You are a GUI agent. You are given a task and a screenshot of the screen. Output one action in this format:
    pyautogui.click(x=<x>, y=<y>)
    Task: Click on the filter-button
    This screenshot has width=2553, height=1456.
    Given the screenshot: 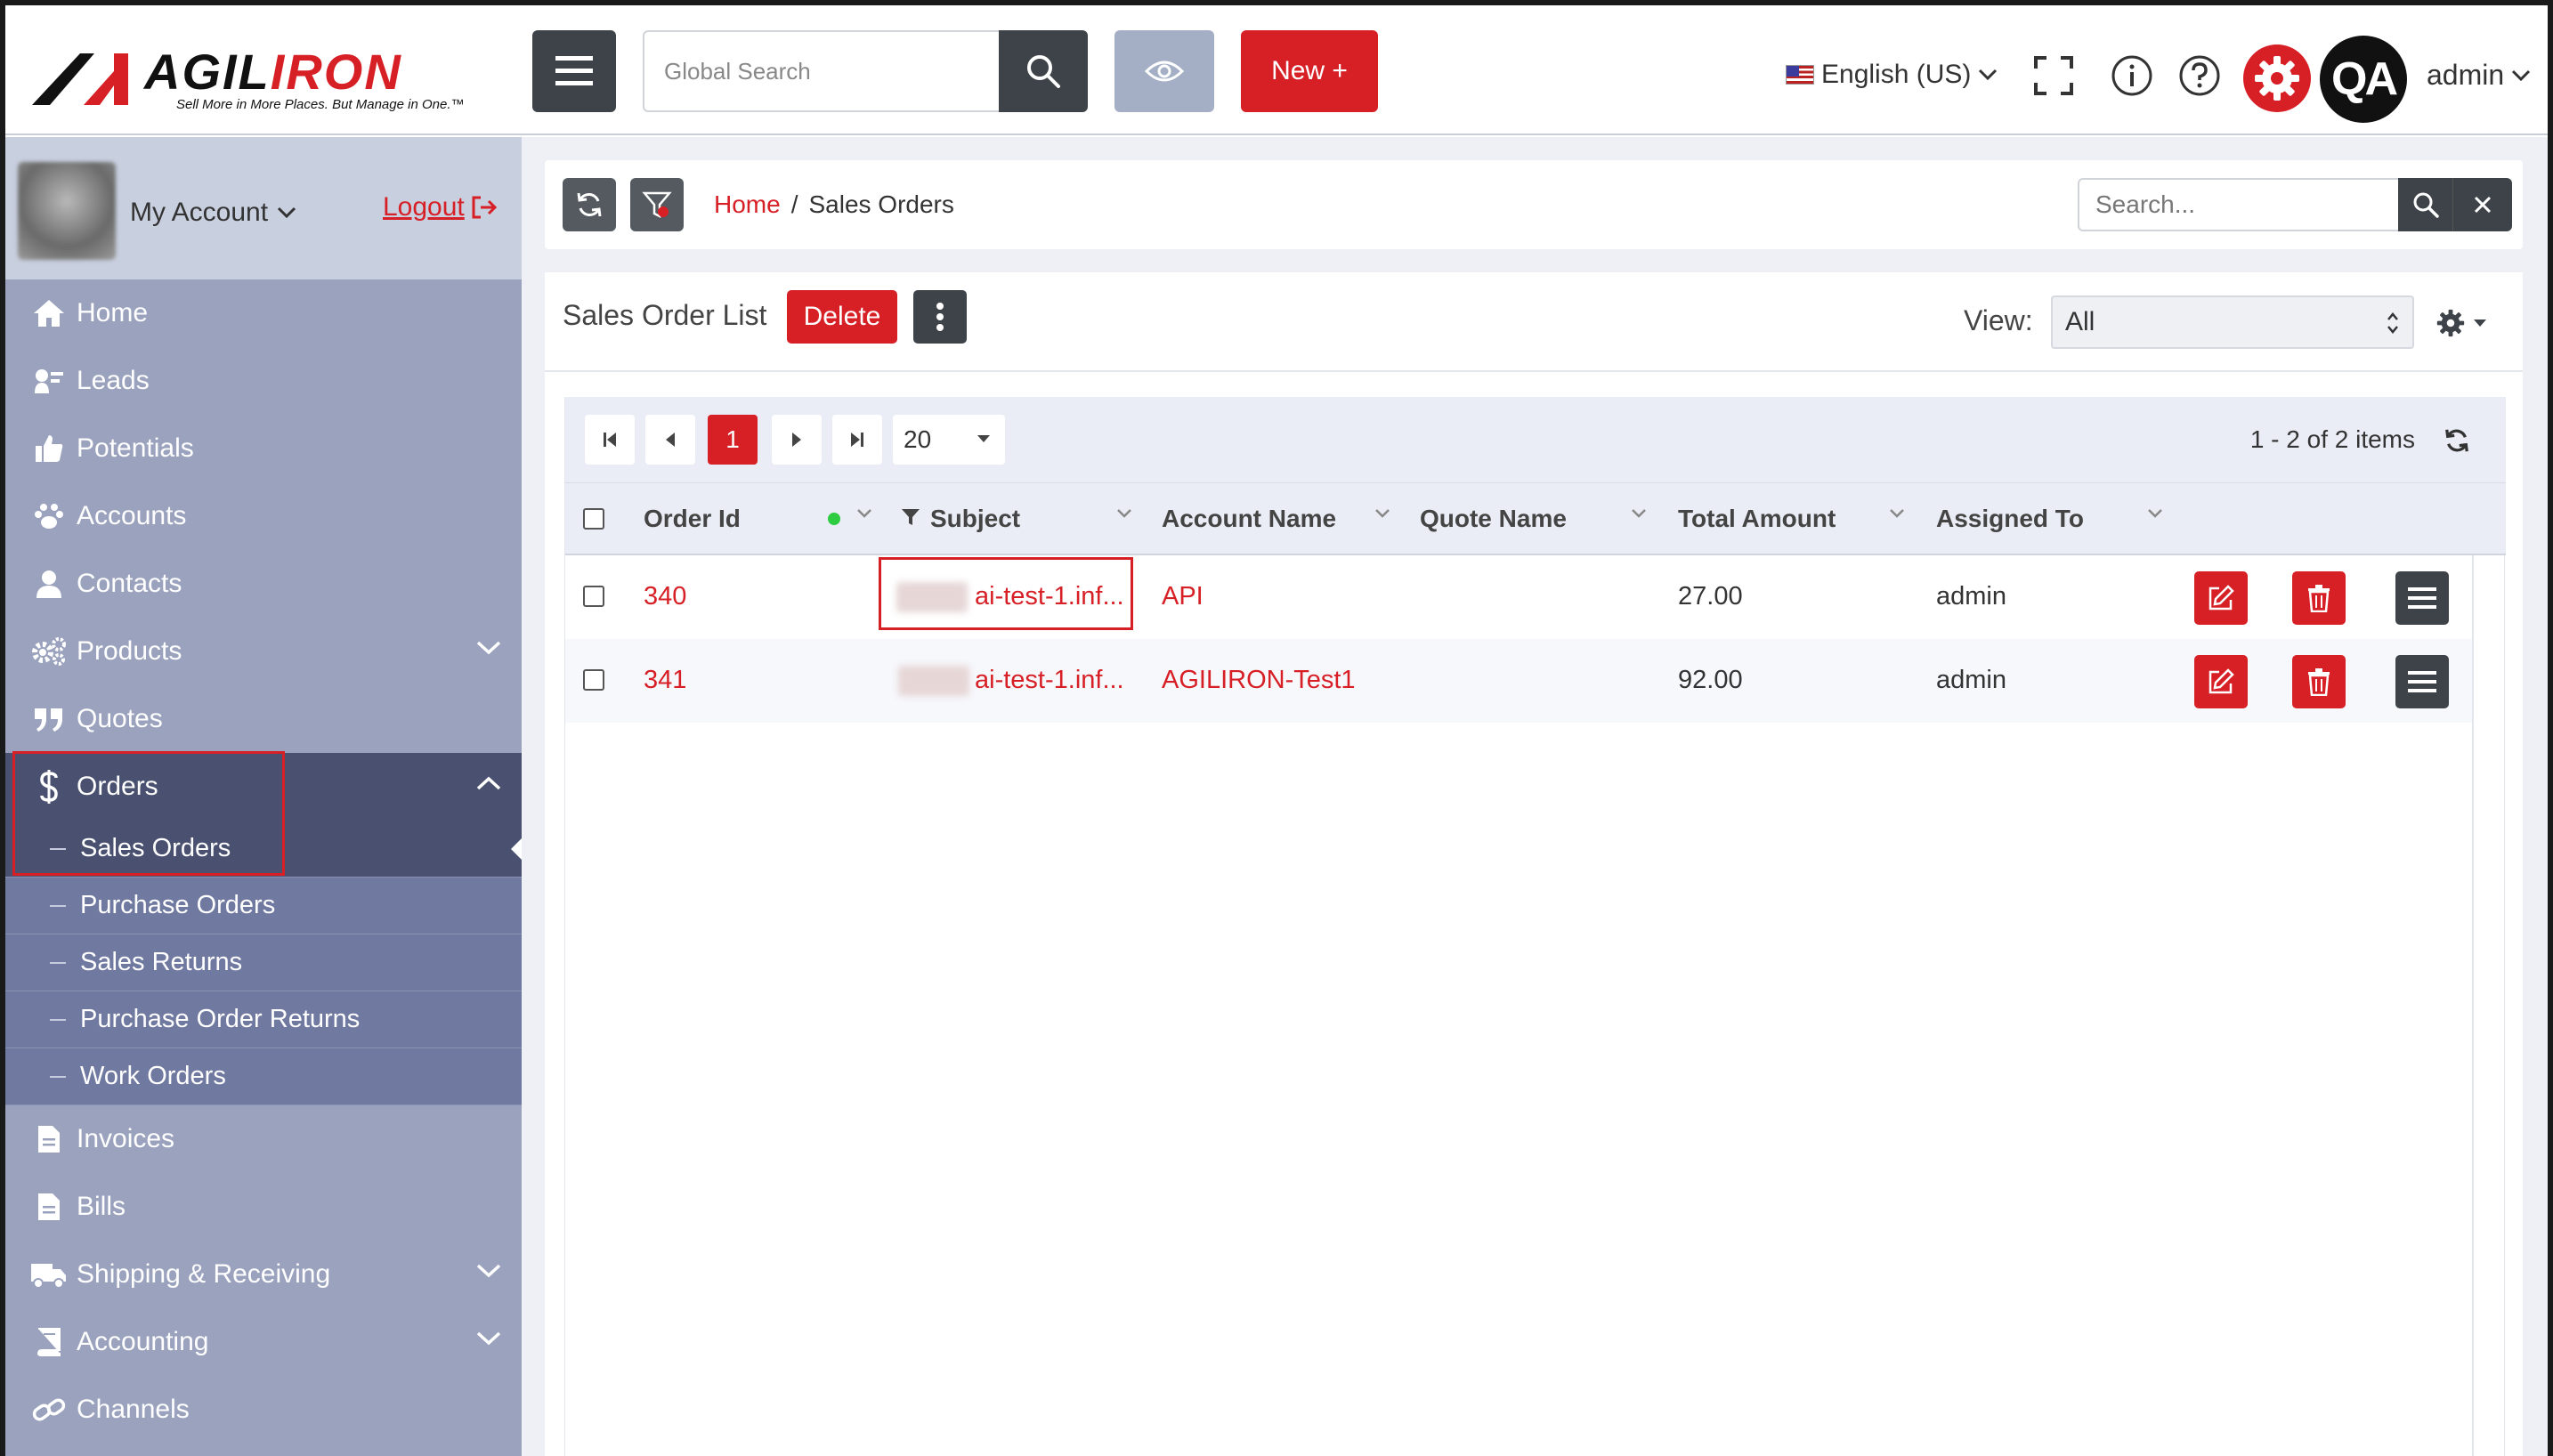 What is the action you would take?
    pyautogui.click(x=657, y=204)
    